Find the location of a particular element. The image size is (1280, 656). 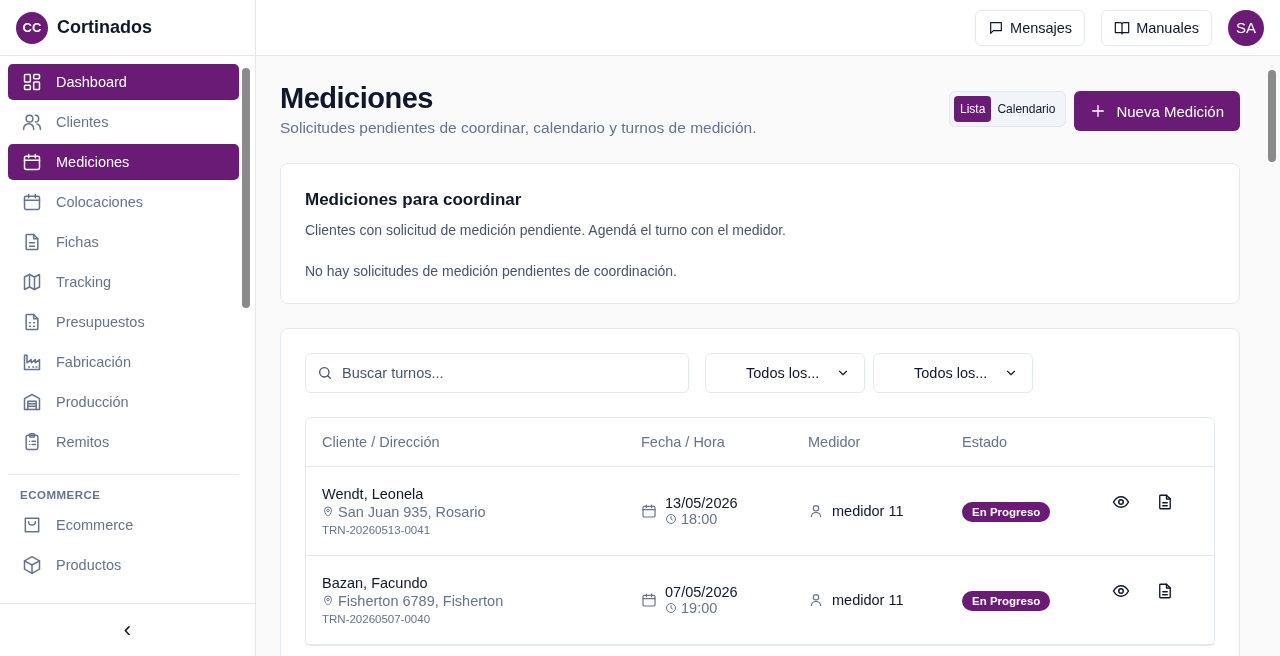

sidebar-item: Presupuestos is located at coordinates (123, 322).